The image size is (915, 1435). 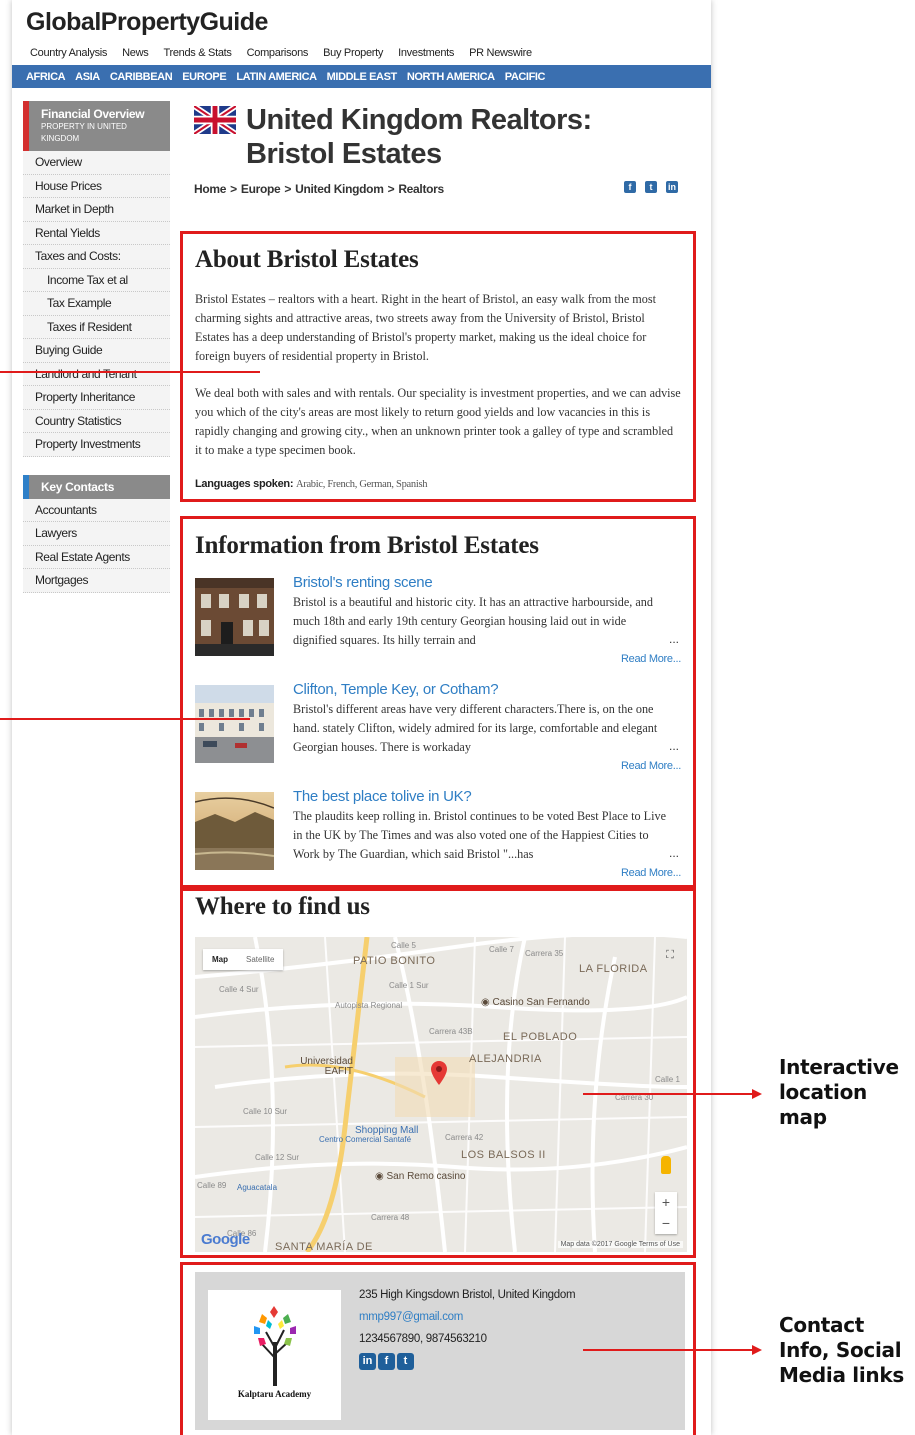 What do you see at coordinates (396, 689) in the screenshot?
I see `article-title: Clifton, Temple Key, or Cotham?` at bounding box center [396, 689].